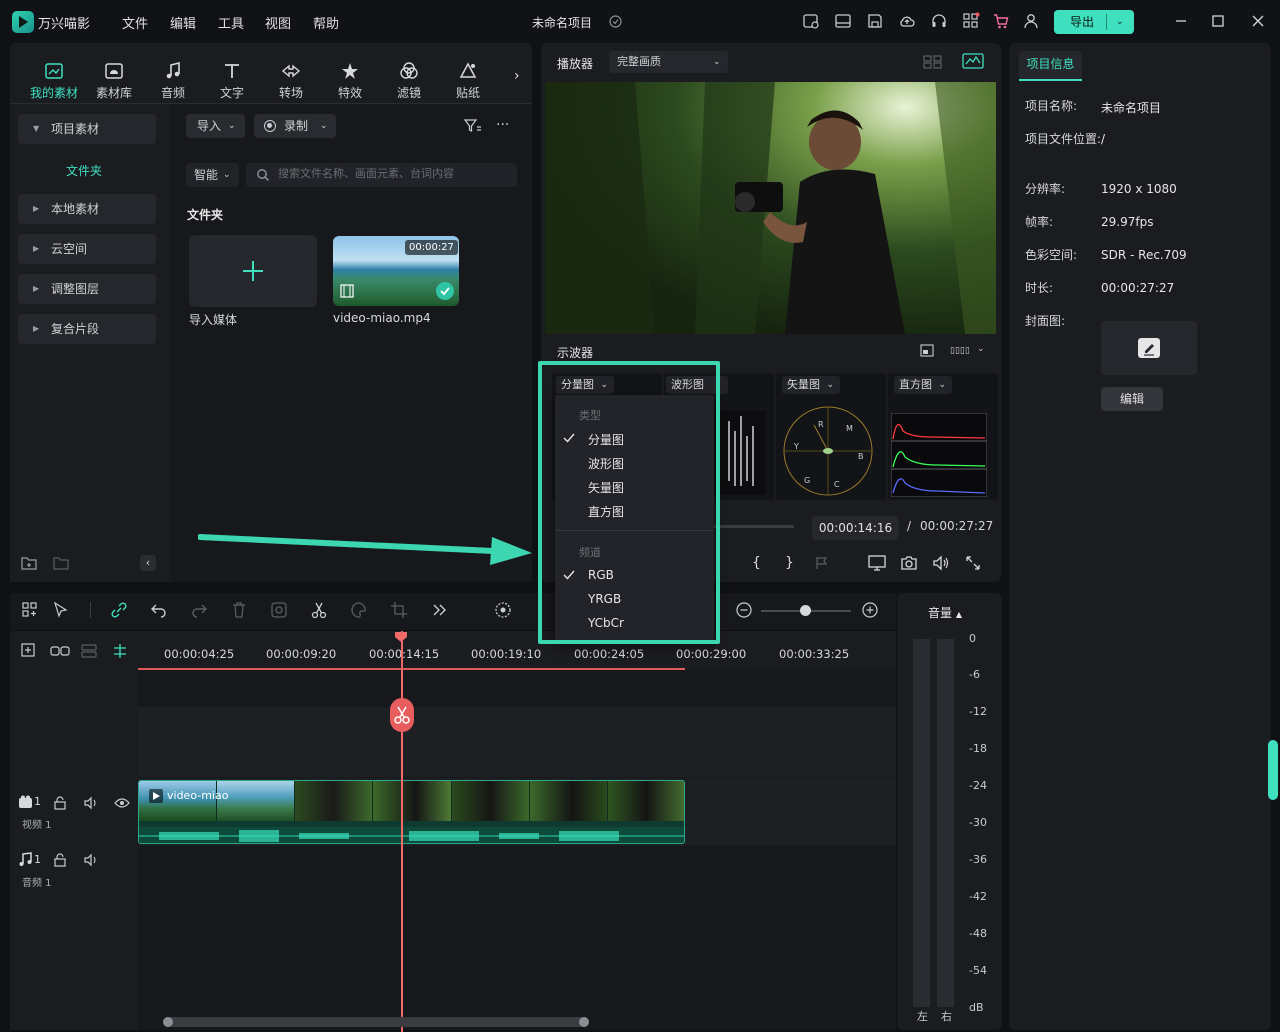 The width and height of the screenshot is (1280, 1032). Describe the element at coordinates (973, 61) in the screenshot. I see `scope-toggle-icon` at that location.